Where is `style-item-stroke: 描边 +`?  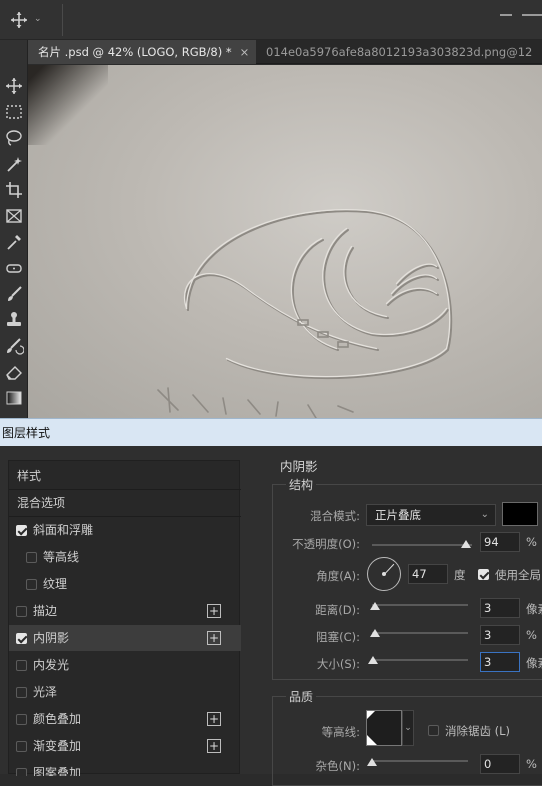
style-item-stroke: 描边 + is located at coordinates (125, 611).